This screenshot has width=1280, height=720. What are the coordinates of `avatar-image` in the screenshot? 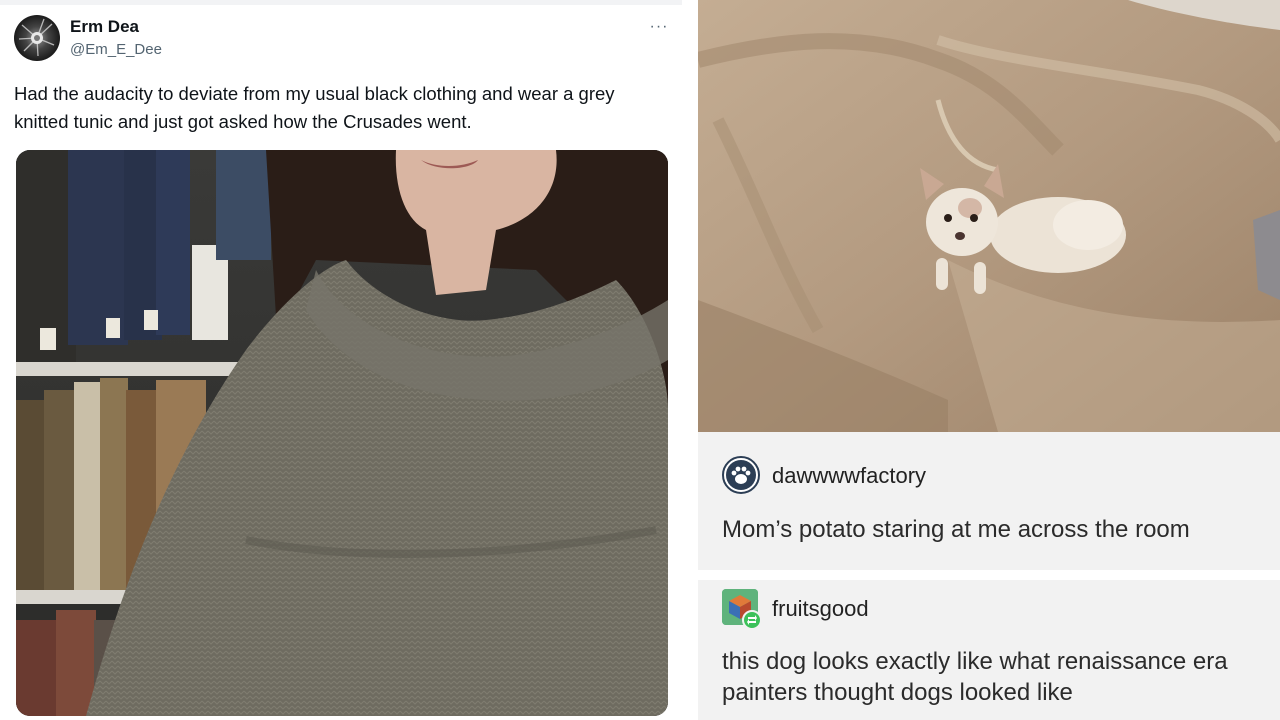 It's located at (36, 37).